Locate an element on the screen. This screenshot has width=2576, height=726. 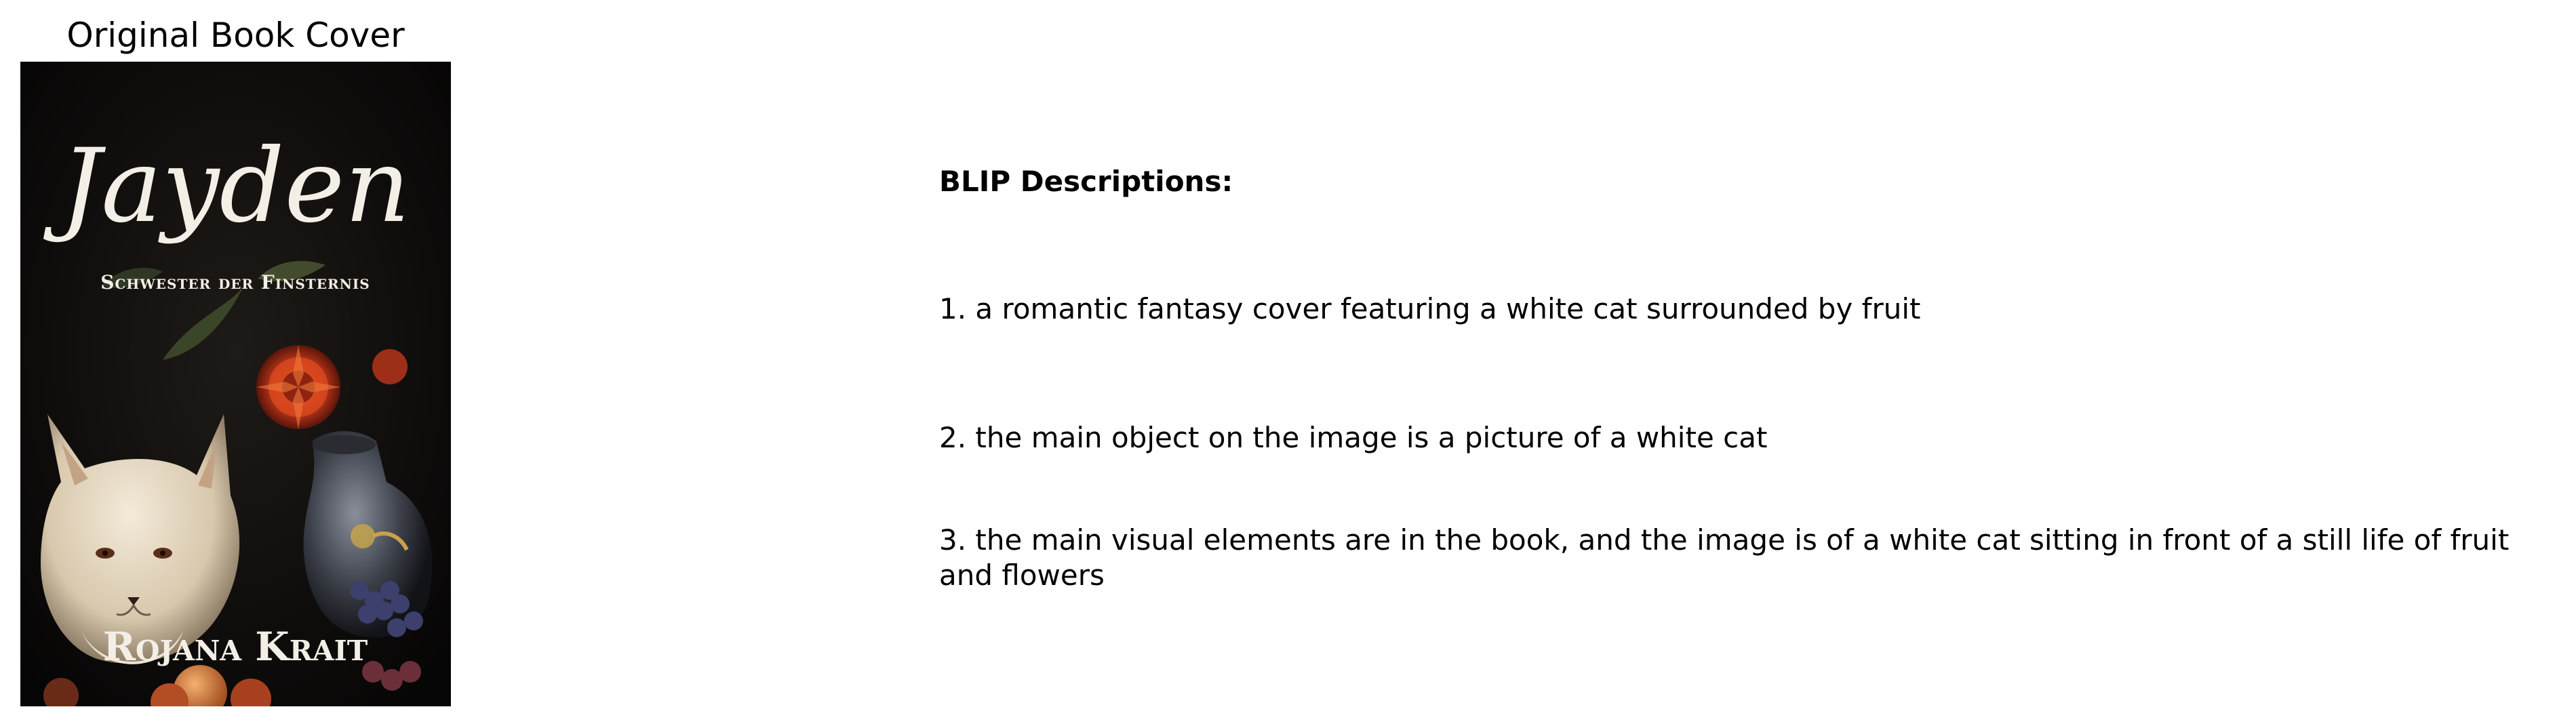
descriptions-heading: BLIP Descriptions: is located at coordinates (1086, 181).